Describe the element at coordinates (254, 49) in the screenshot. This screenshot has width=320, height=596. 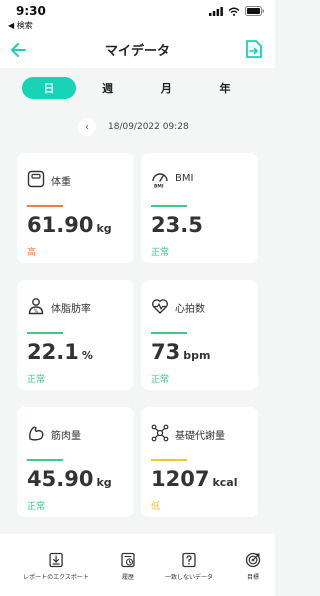
I see `export-document-icon` at that location.